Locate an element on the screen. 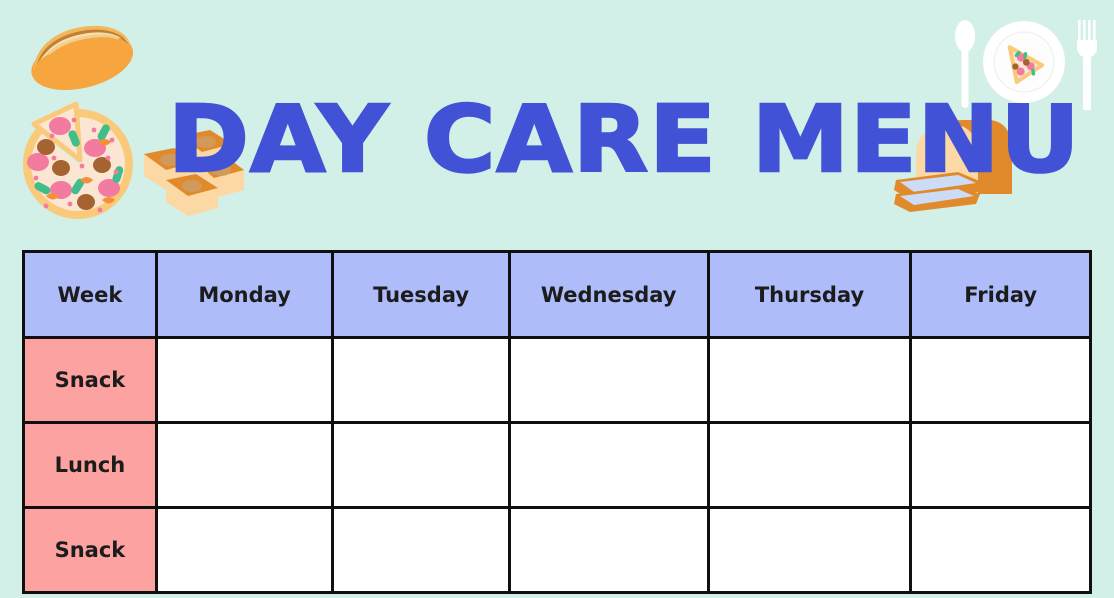 The width and height of the screenshot is (1114, 598). column-header-friday: Friday is located at coordinates (1000, 294).